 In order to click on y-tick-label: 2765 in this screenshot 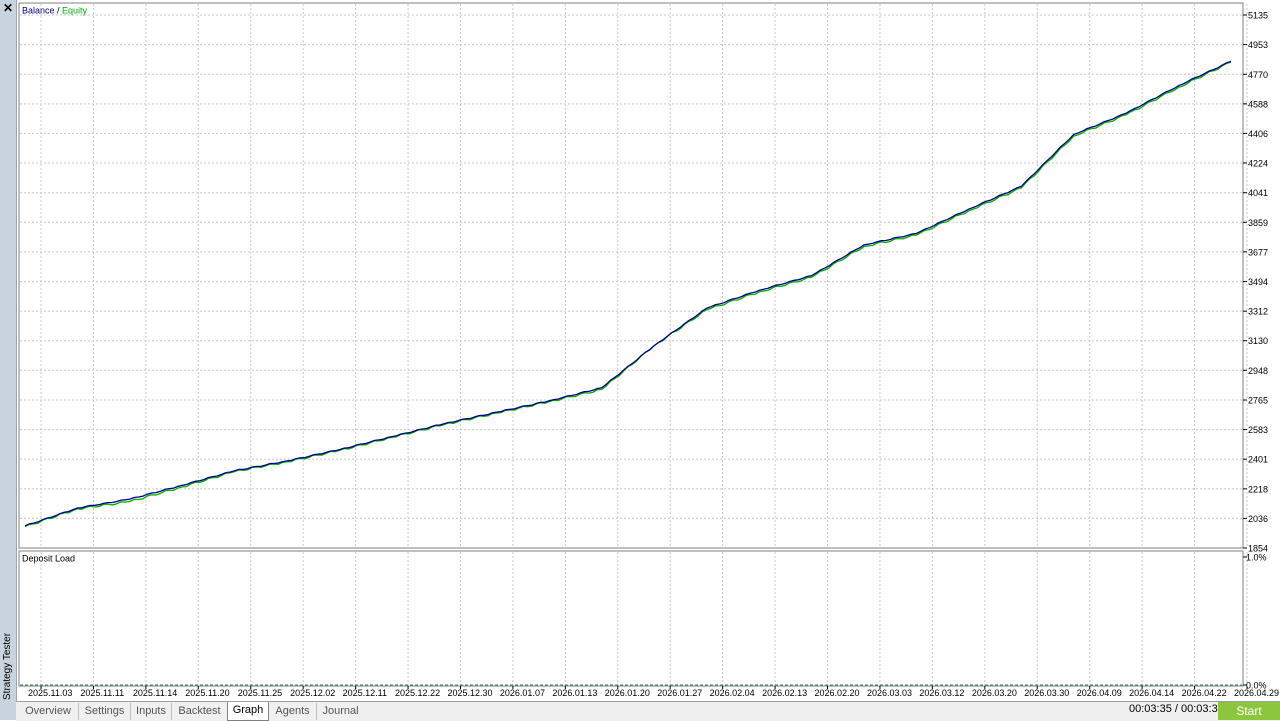, I will do `click(1258, 401)`.